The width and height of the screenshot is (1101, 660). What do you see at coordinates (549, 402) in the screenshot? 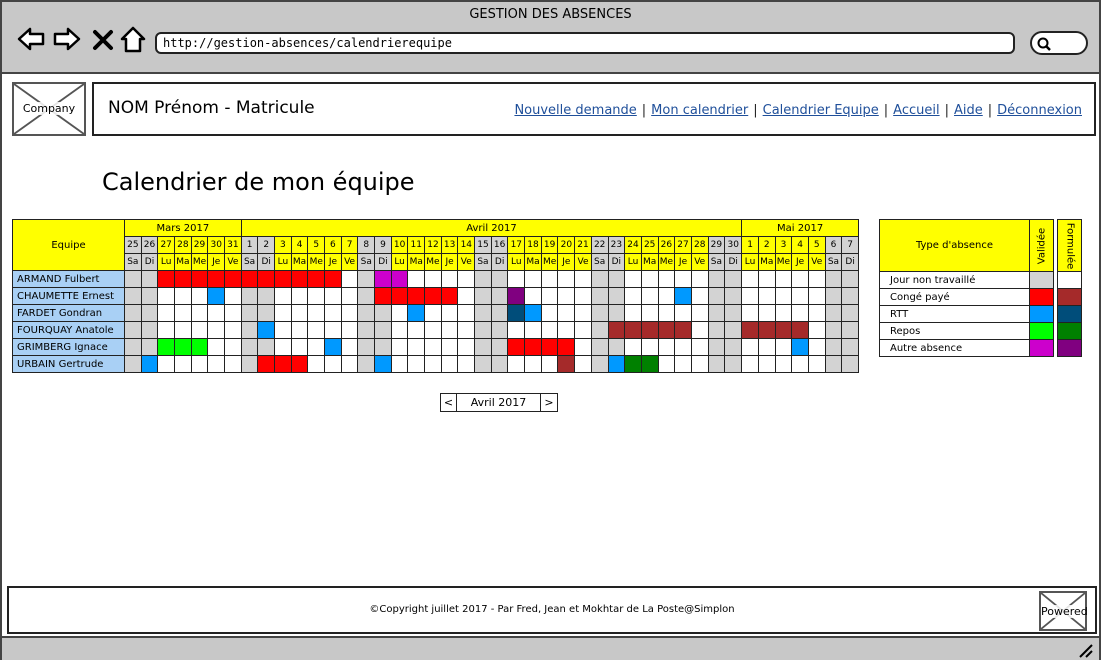
I see `next-month-button: >` at bounding box center [549, 402].